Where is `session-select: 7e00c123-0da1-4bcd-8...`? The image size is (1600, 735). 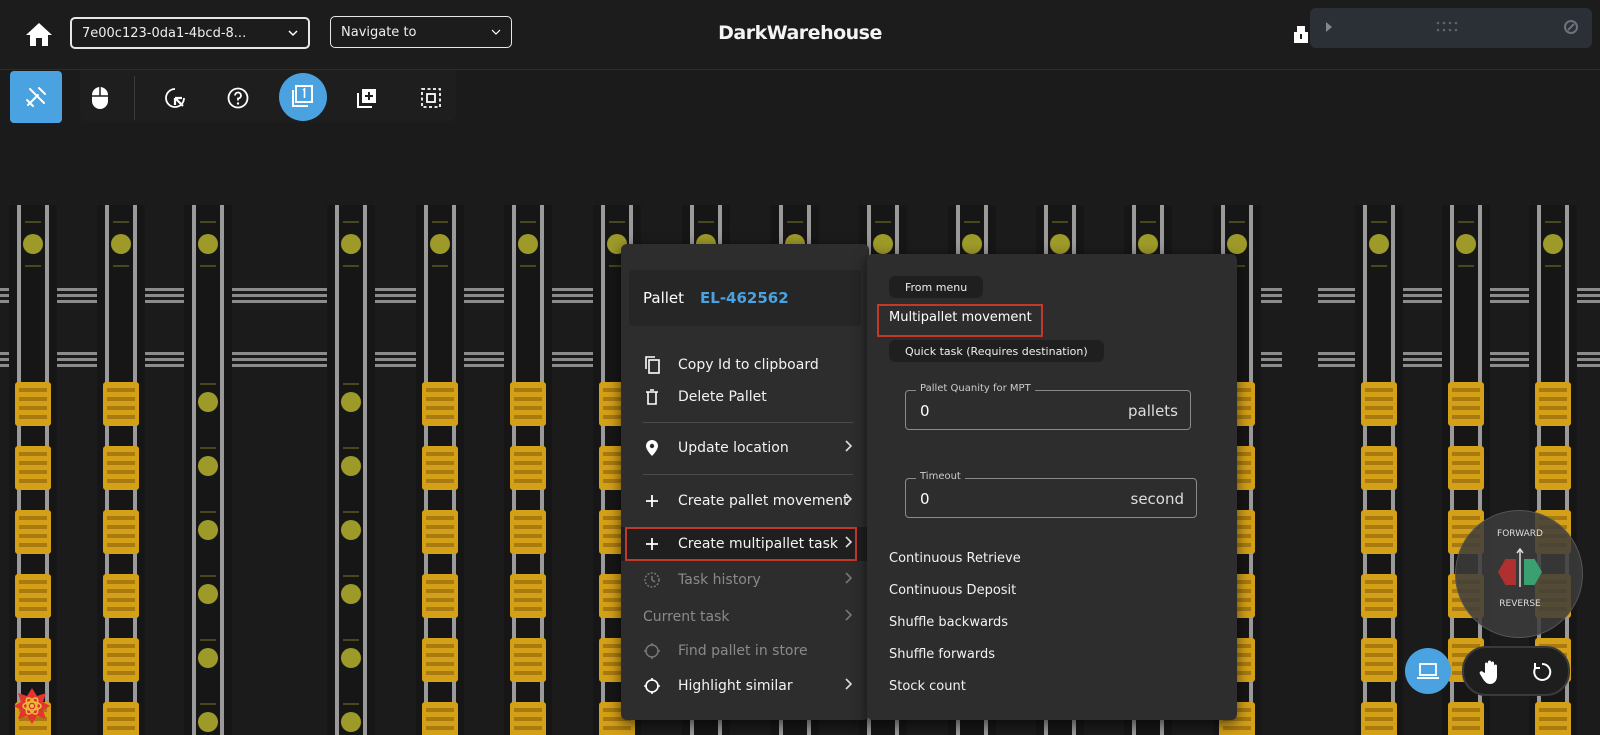 session-select: 7e00c123-0da1-4bcd-8... is located at coordinates (190, 33).